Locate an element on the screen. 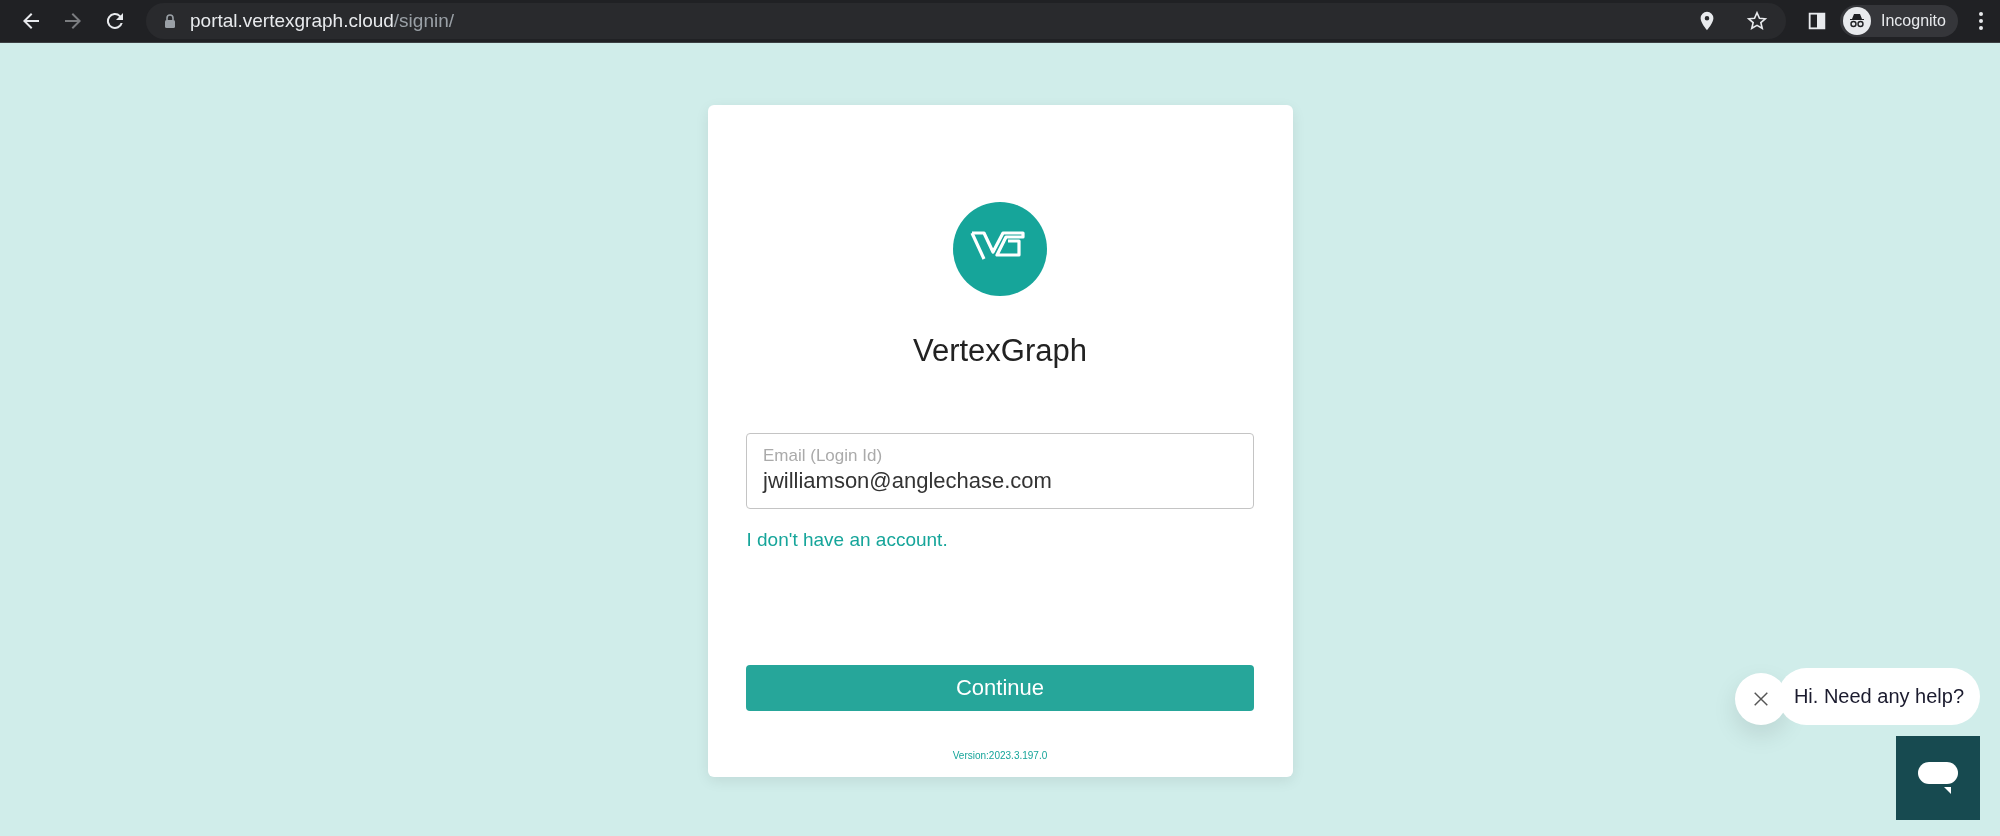 This screenshot has width=2000, height=836. version-text: Version:2023.3.197.0 is located at coordinates (1000, 755).